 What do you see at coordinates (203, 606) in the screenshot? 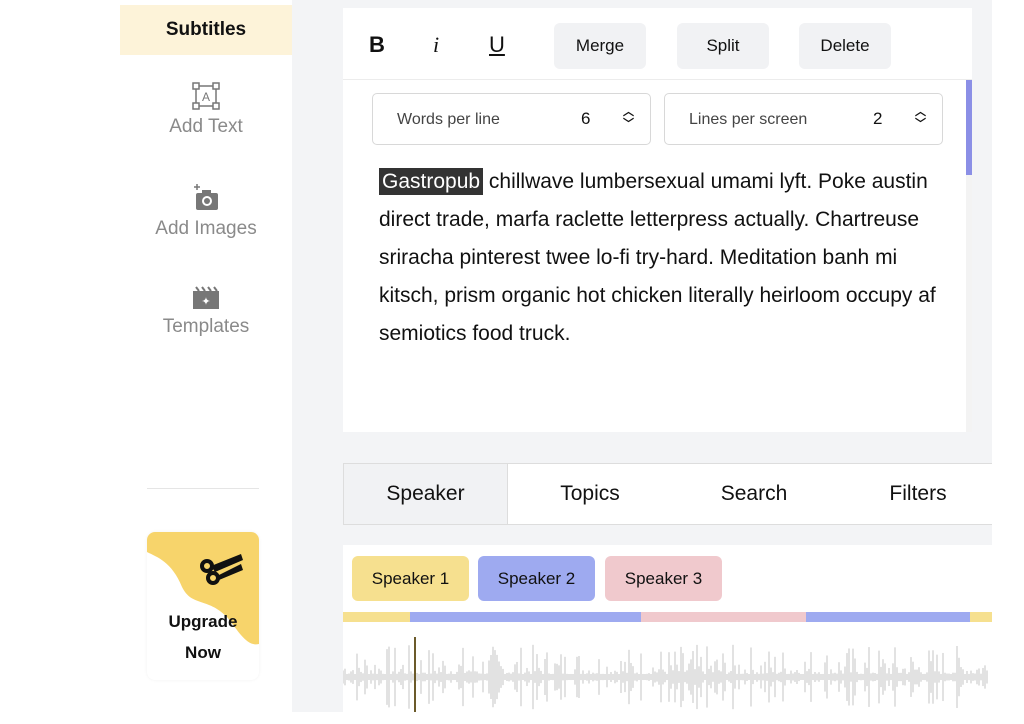
I see `upgrade-now-button: Upgrade Now` at bounding box center [203, 606].